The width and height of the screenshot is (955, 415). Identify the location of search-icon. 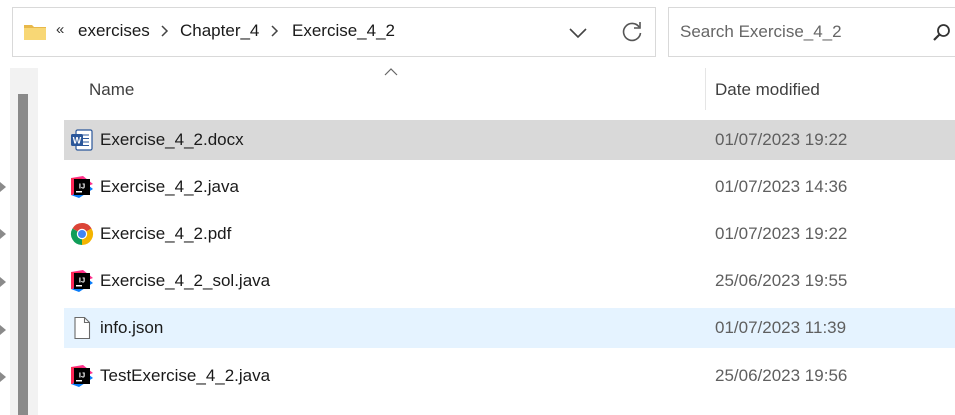
(942, 33).